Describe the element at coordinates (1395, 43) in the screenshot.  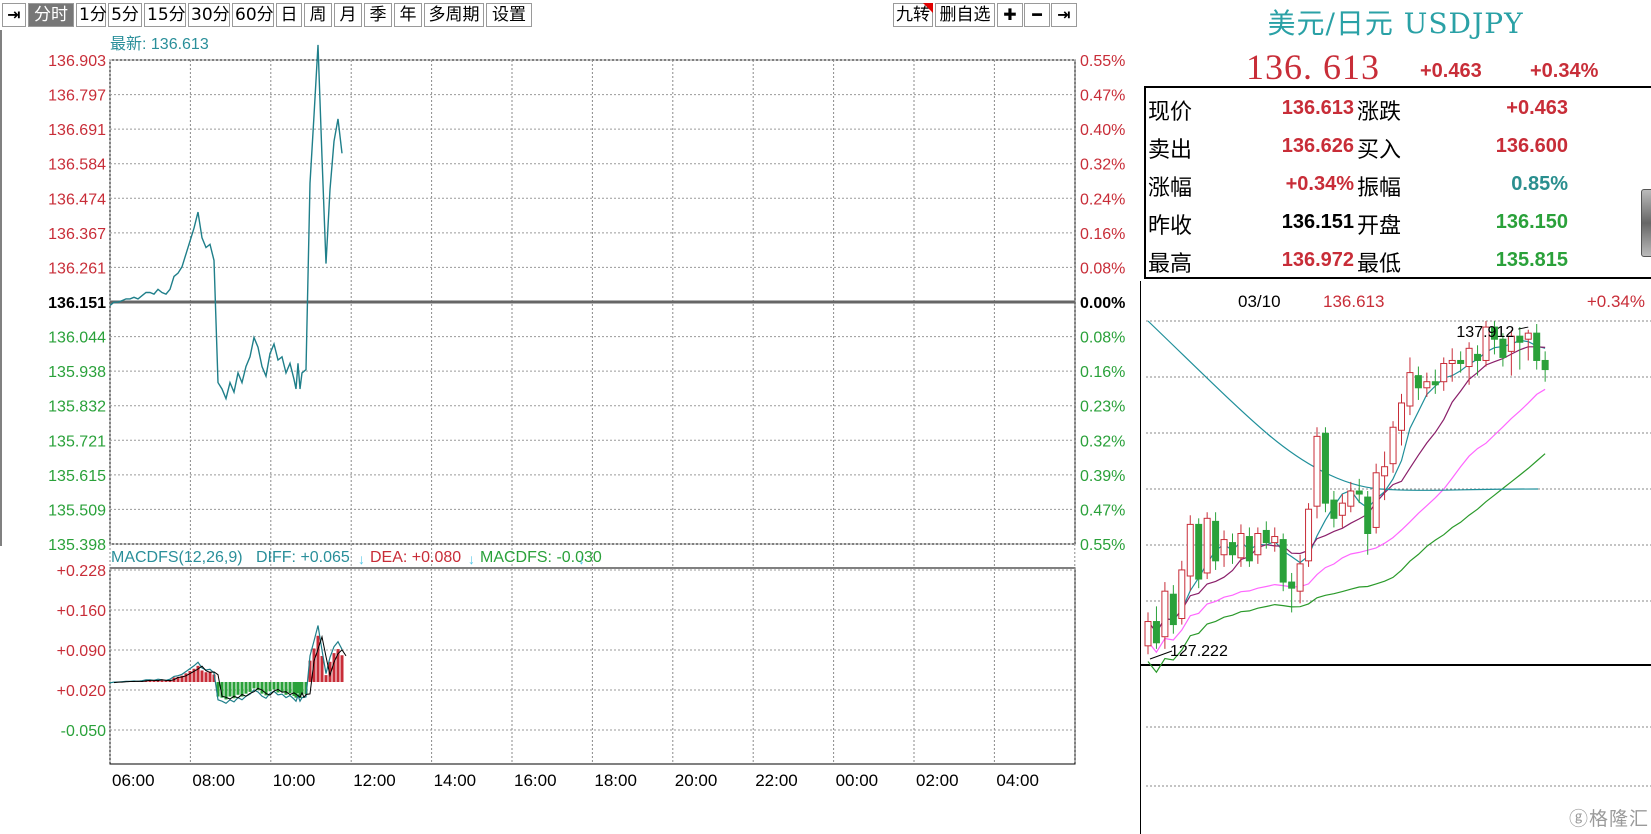
I see `quote-header: 美元/日元 USDJPY 136. 613 +0.463 +0.34%` at that location.